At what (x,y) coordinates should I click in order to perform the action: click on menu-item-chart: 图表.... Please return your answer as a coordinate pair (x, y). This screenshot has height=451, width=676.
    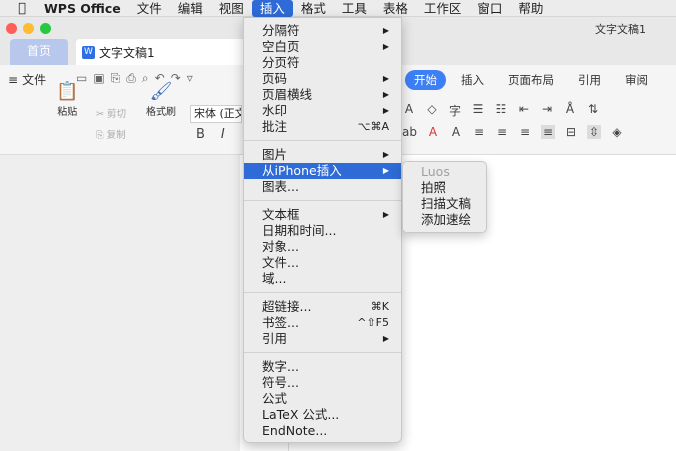
    Looking at the image, I should click on (322, 187).